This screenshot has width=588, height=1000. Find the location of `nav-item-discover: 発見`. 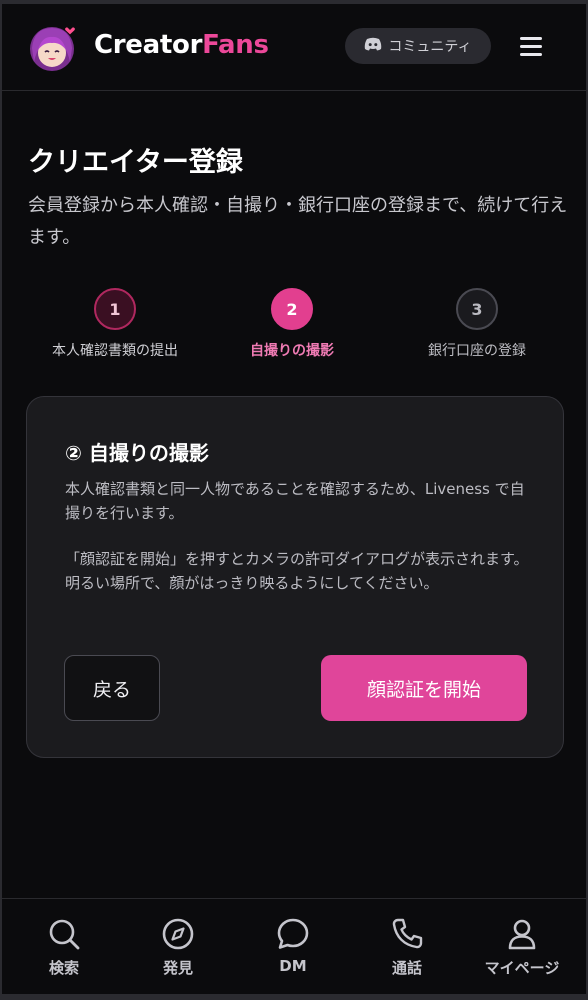

nav-item-discover: 発見 is located at coordinates (178, 947).